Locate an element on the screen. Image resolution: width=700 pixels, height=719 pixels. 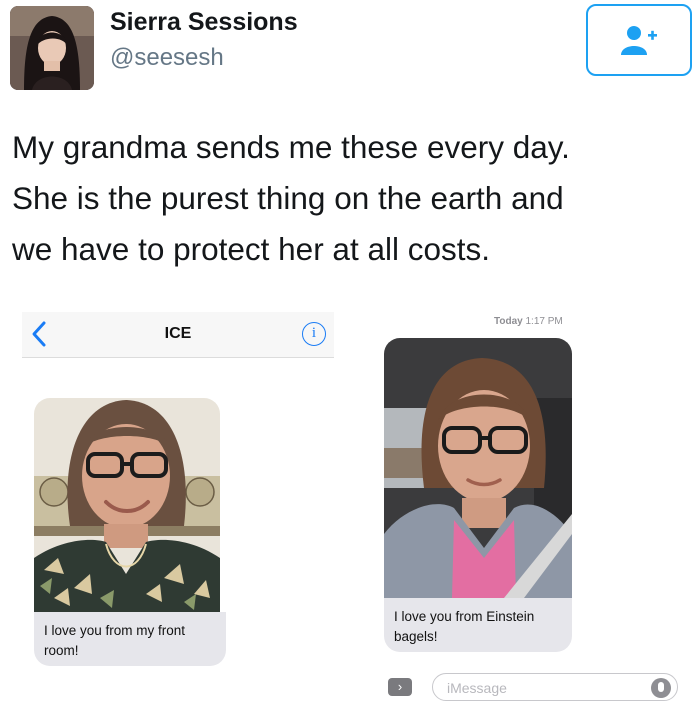
message-bubble: I love you from Einstein bagels! is located at coordinates (478, 625).